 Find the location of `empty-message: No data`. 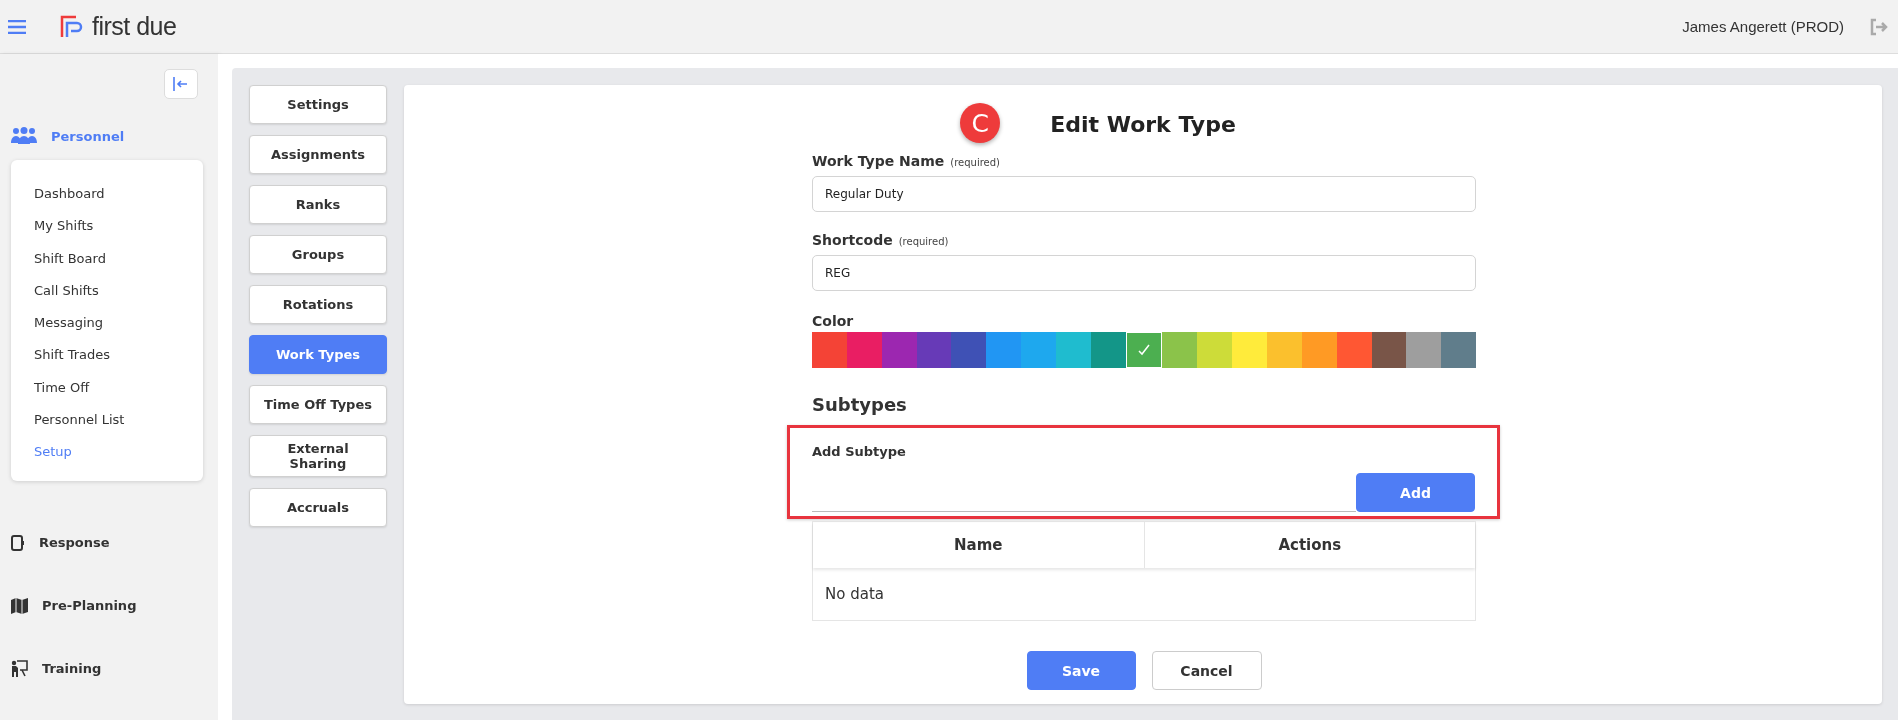

empty-message: No data is located at coordinates (854, 594).